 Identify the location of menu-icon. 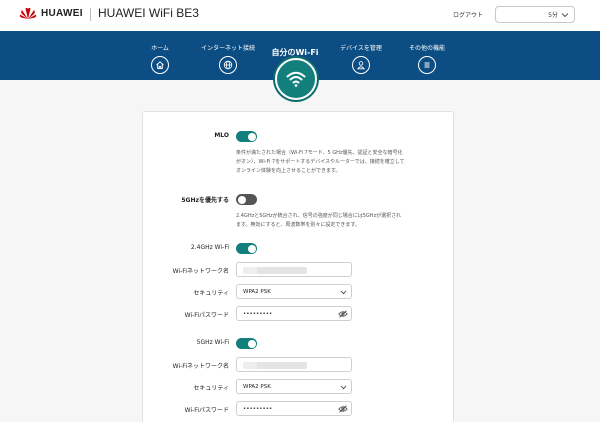
(427, 65).